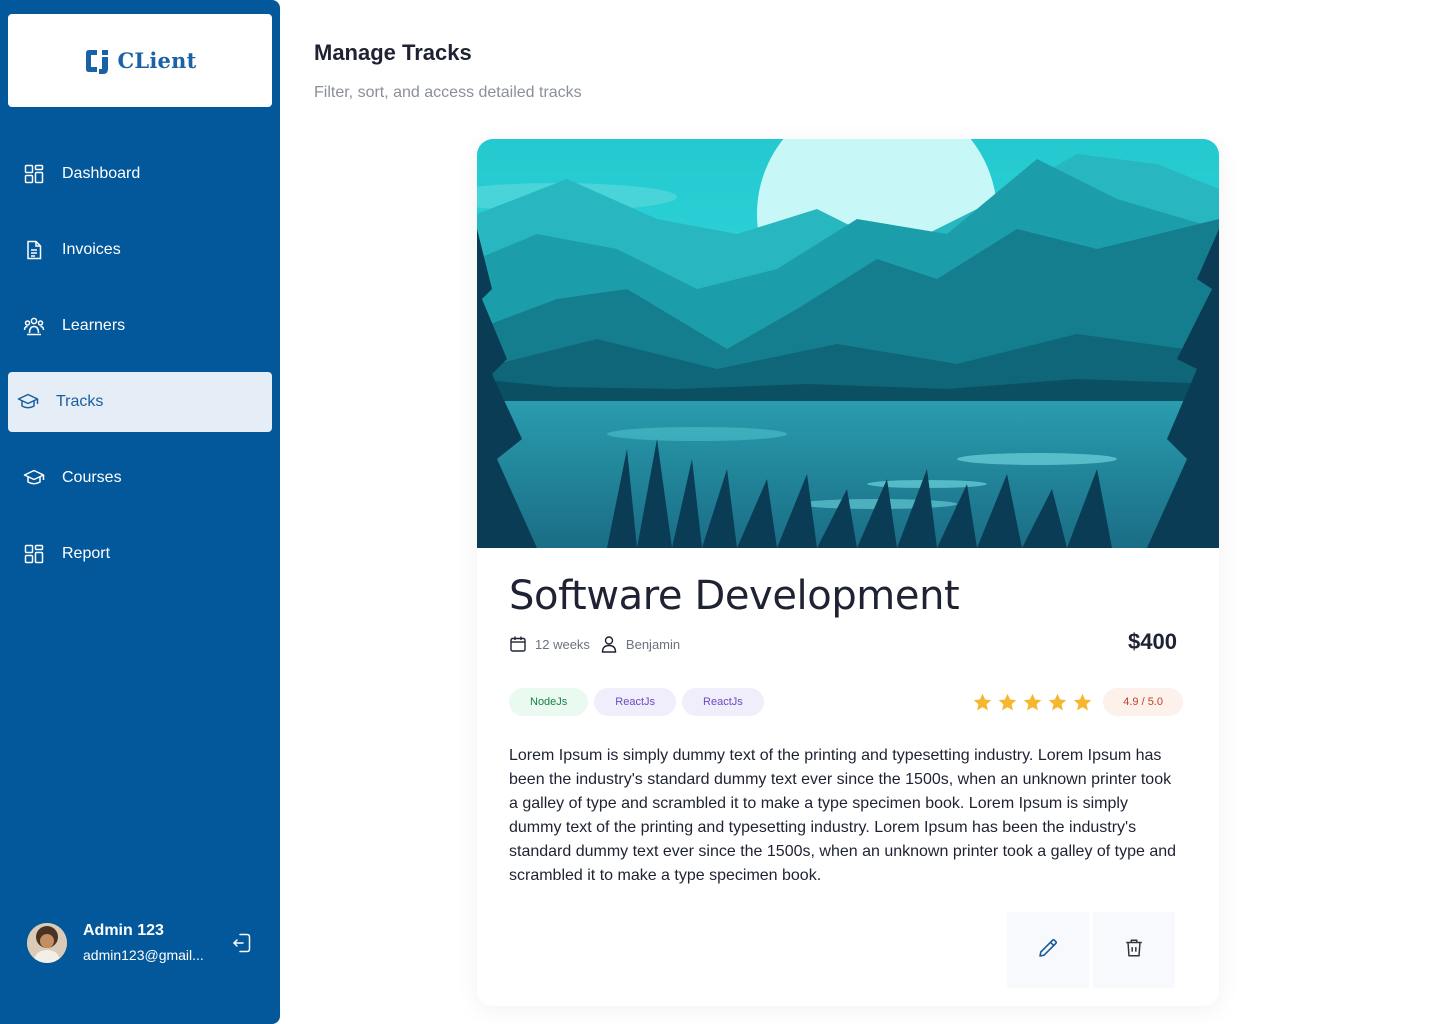  Describe the element at coordinates (99, 61) in the screenshot. I see `logo-mark-icon` at that location.